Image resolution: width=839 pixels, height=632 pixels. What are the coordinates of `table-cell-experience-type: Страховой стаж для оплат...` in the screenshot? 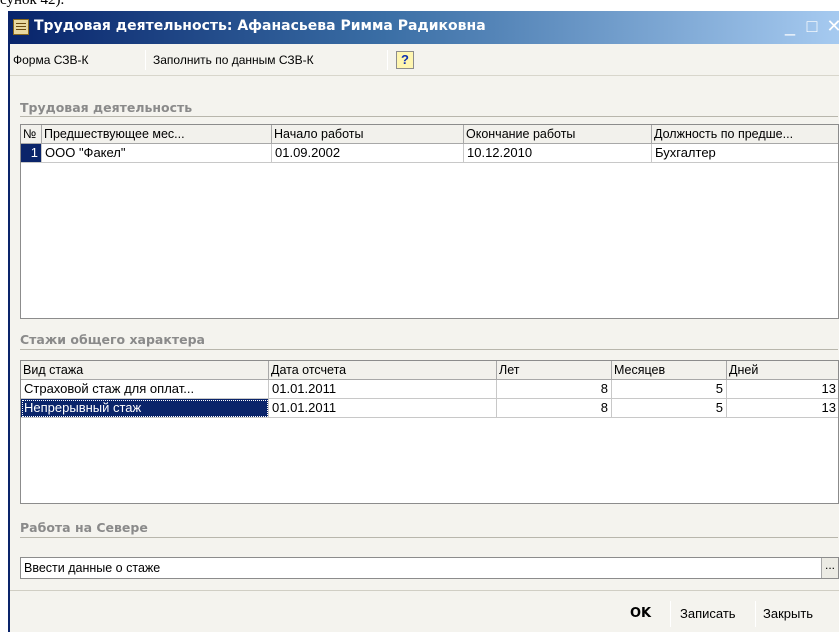 It's located at (145, 389).